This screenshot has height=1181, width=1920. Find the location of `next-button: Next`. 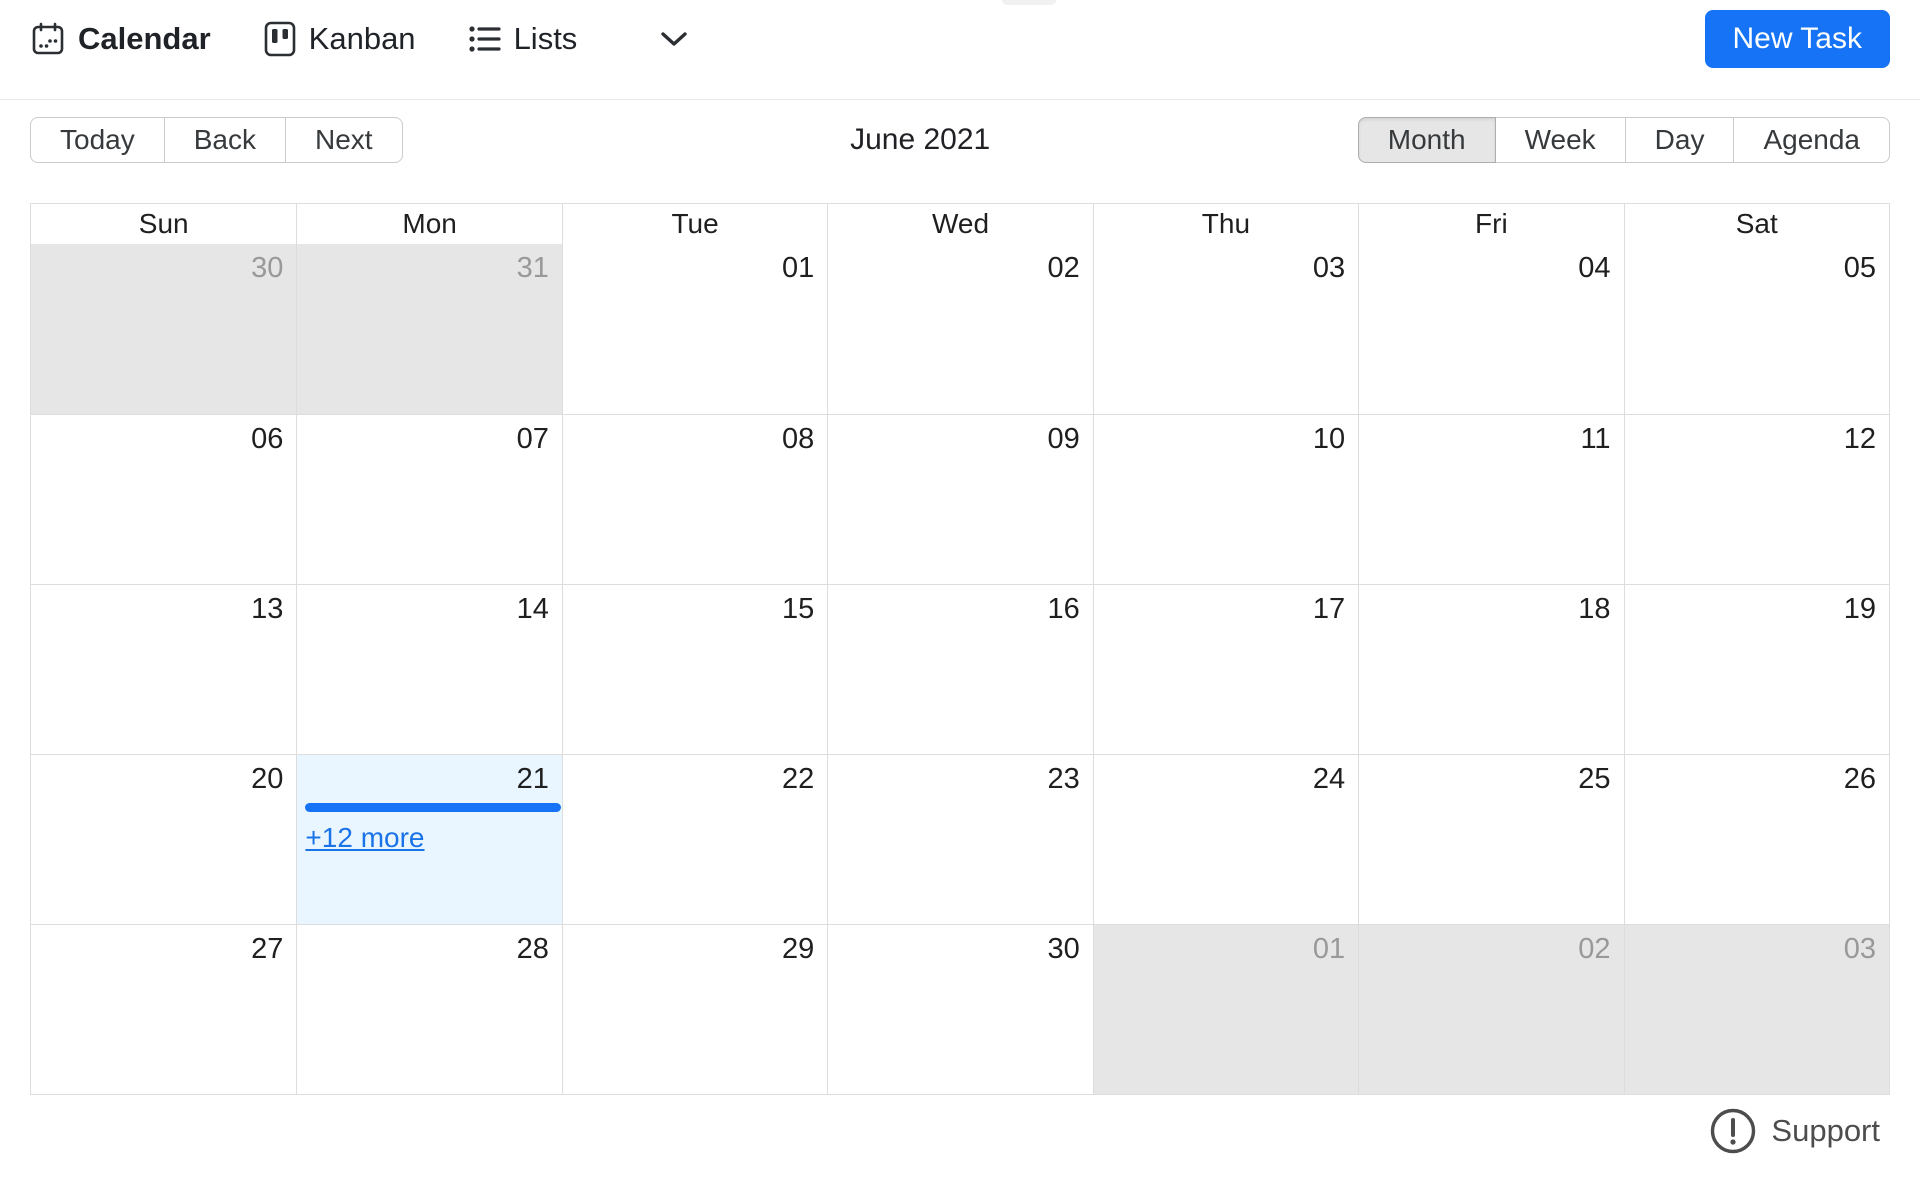

next-button: Next is located at coordinates (343, 140).